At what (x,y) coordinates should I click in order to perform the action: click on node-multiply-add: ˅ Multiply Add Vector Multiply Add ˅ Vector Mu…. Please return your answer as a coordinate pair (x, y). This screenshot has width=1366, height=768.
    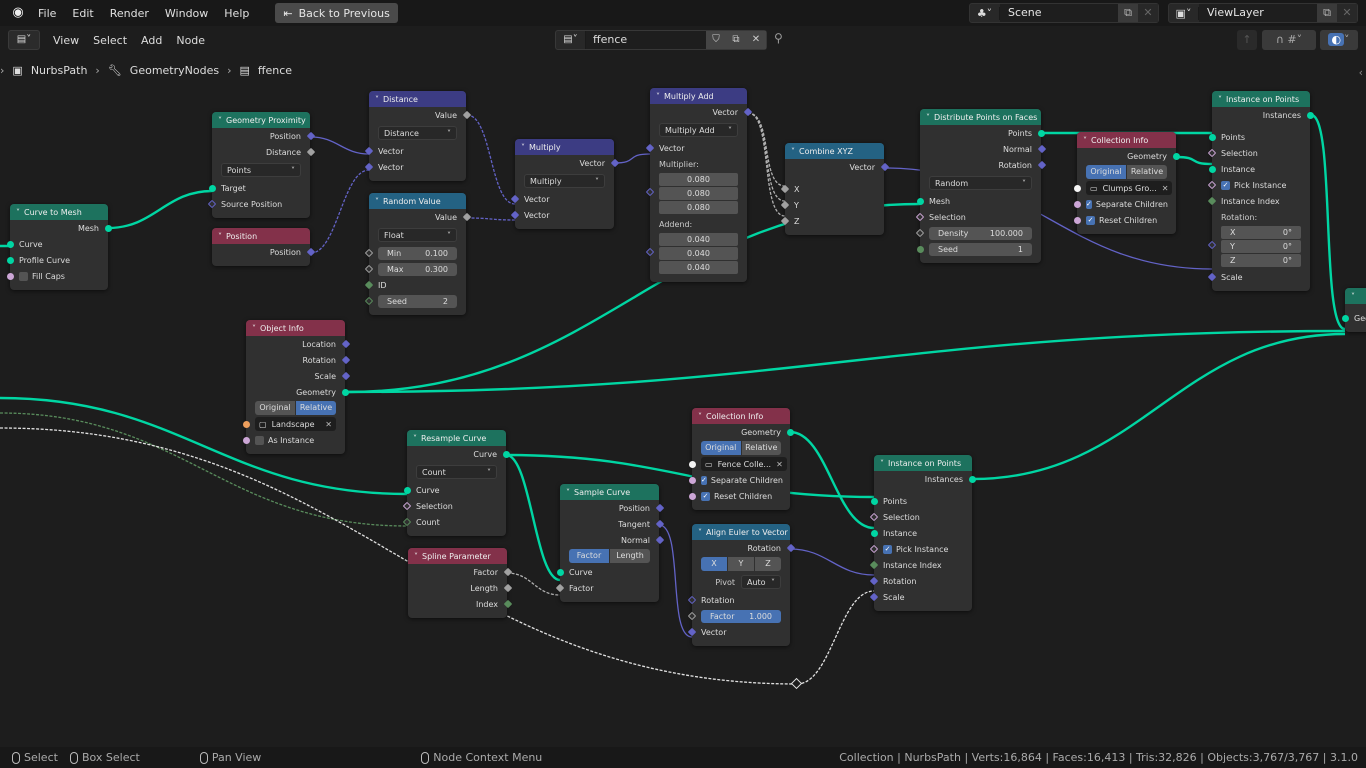
    Looking at the image, I should click on (698, 185).